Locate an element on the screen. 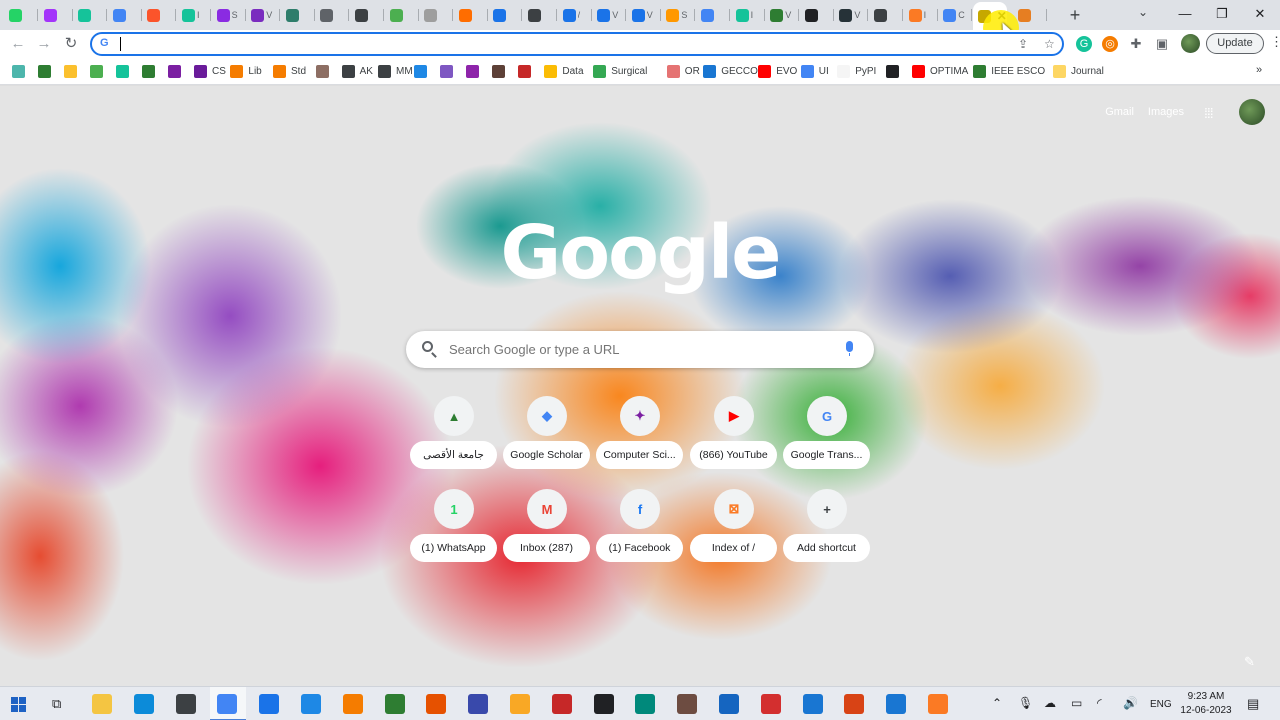 The width and height of the screenshot is (1280, 720). side-panel-icon: ▣ is located at coordinates (1162, 44).